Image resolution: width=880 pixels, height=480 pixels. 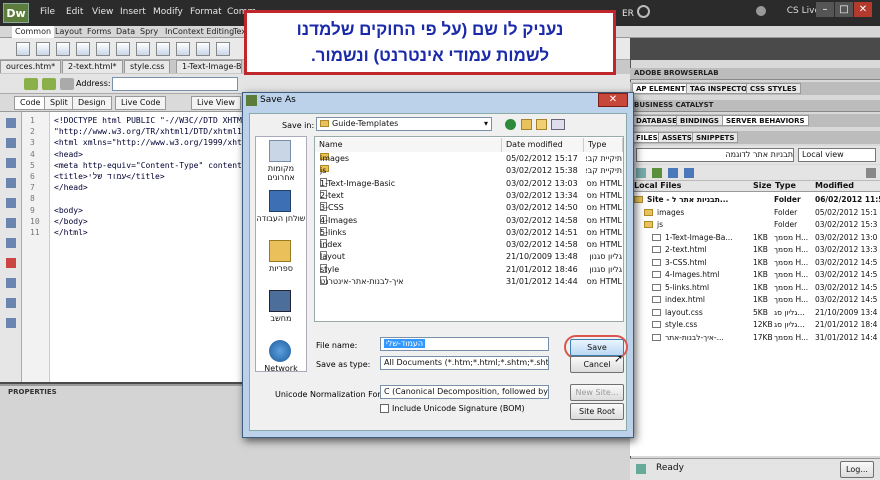 What do you see at coordinates (613, 100) in the screenshot?
I see `dialog-close-button: ✕` at bounding box center [613, 100].